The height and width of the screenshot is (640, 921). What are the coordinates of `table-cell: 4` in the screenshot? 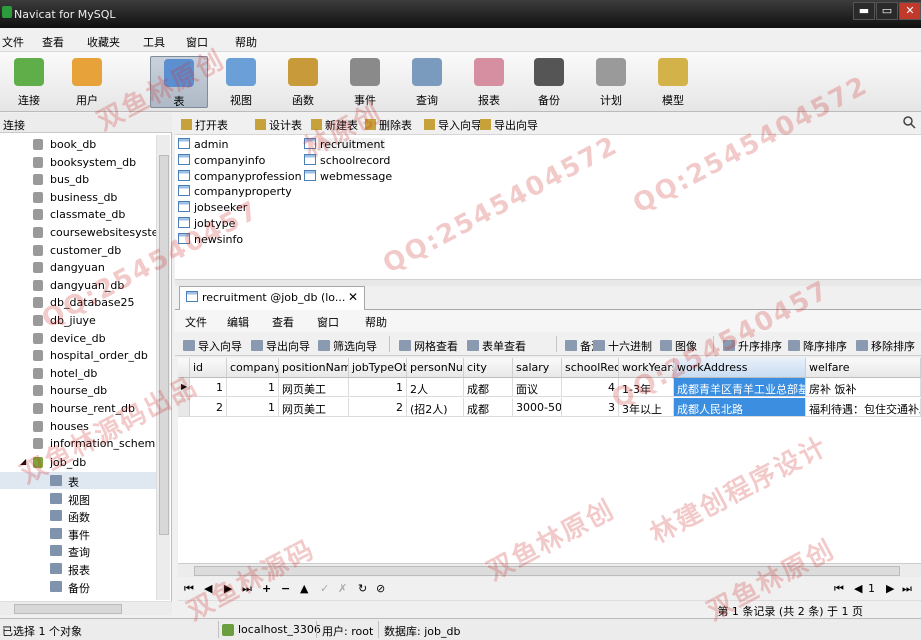 It's located at (590, 387).